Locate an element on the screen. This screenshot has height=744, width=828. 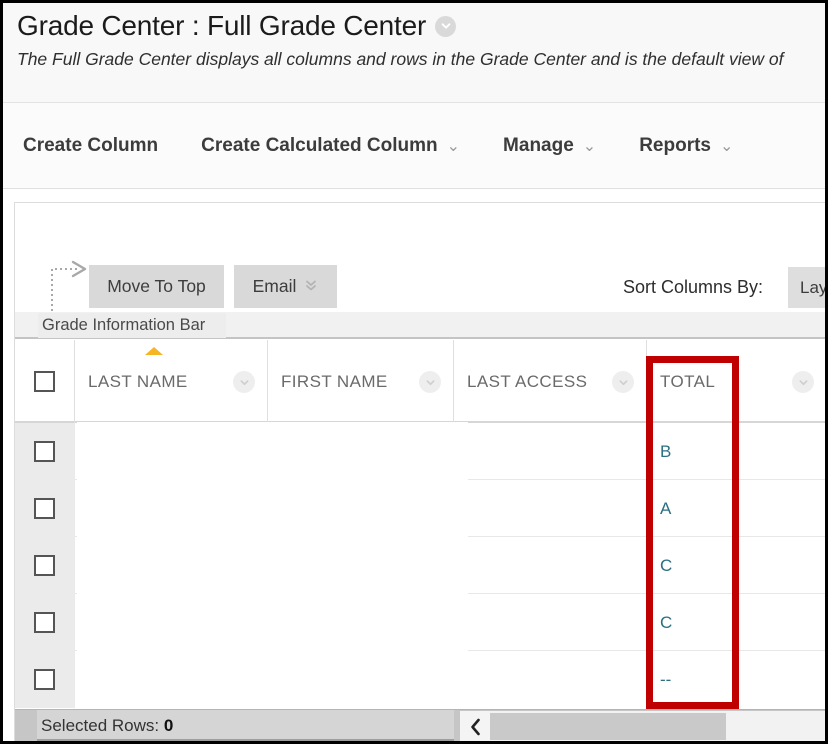
create-column-label: Create Column is located at coordinates (91, 145).